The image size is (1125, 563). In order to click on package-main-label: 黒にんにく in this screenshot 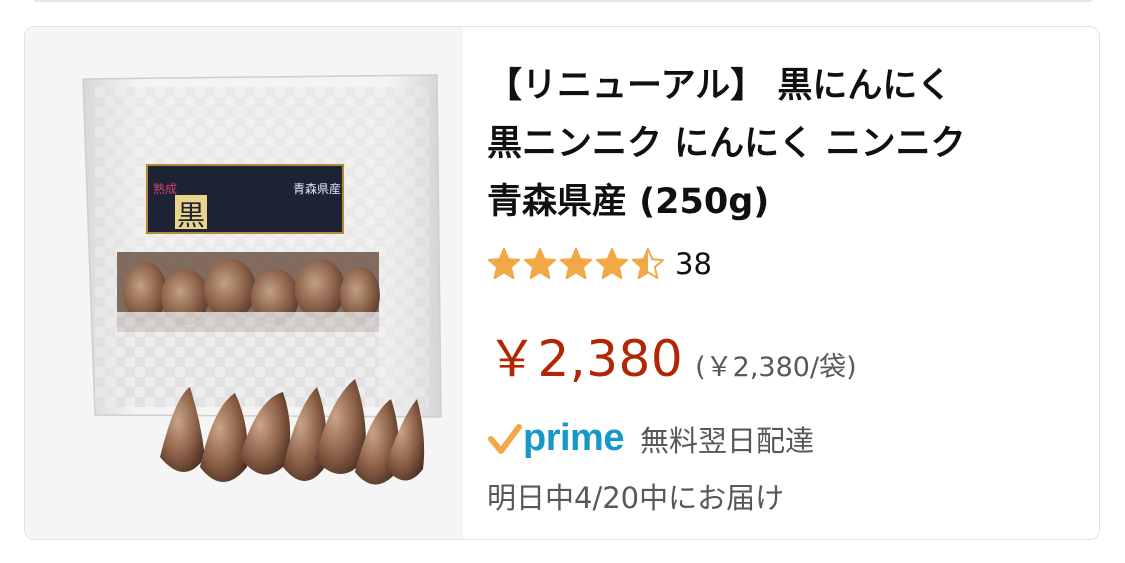, I will do `click(246, 215)`.